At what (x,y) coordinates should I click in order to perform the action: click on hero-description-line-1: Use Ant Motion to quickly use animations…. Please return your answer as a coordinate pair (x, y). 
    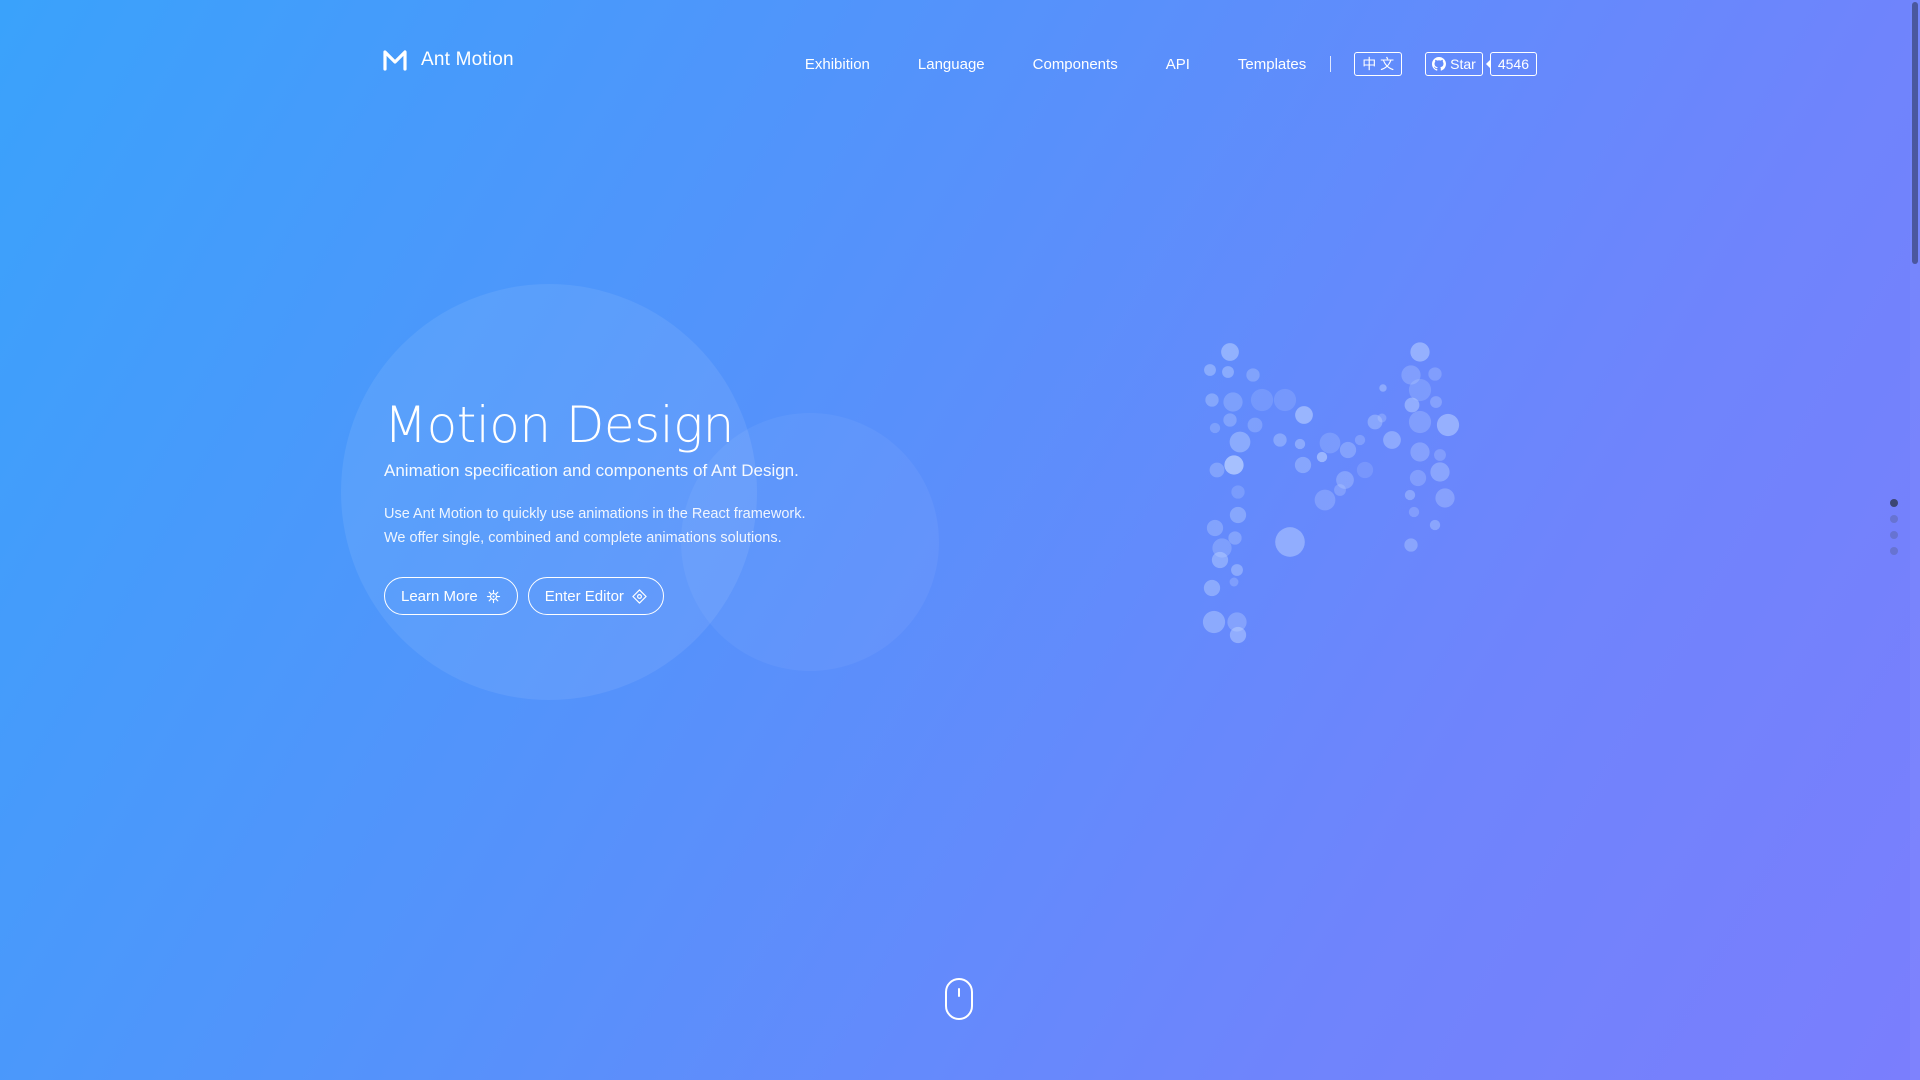
    Looking at the image, I should click on (595, 514).